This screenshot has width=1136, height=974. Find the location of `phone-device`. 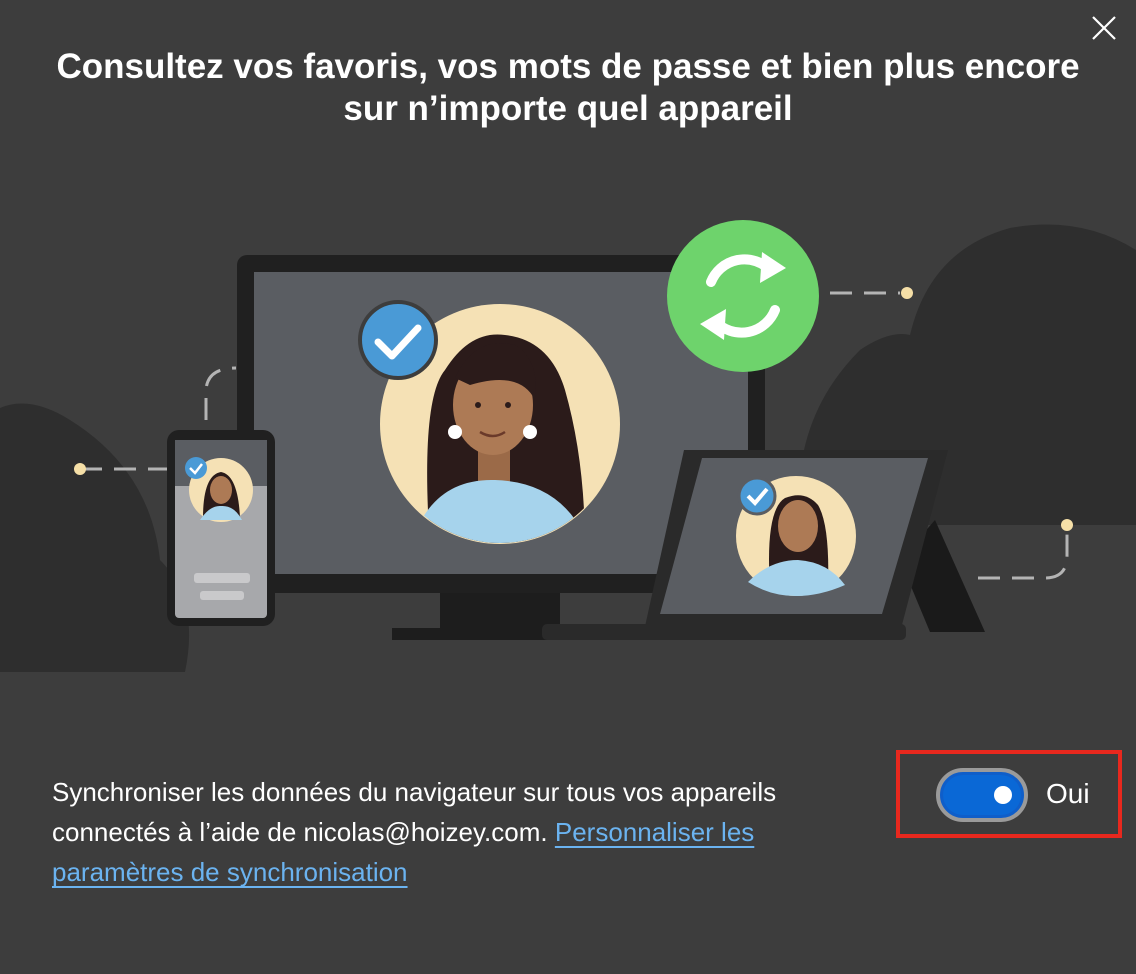

phone-device is located at coordinates (221, 528).